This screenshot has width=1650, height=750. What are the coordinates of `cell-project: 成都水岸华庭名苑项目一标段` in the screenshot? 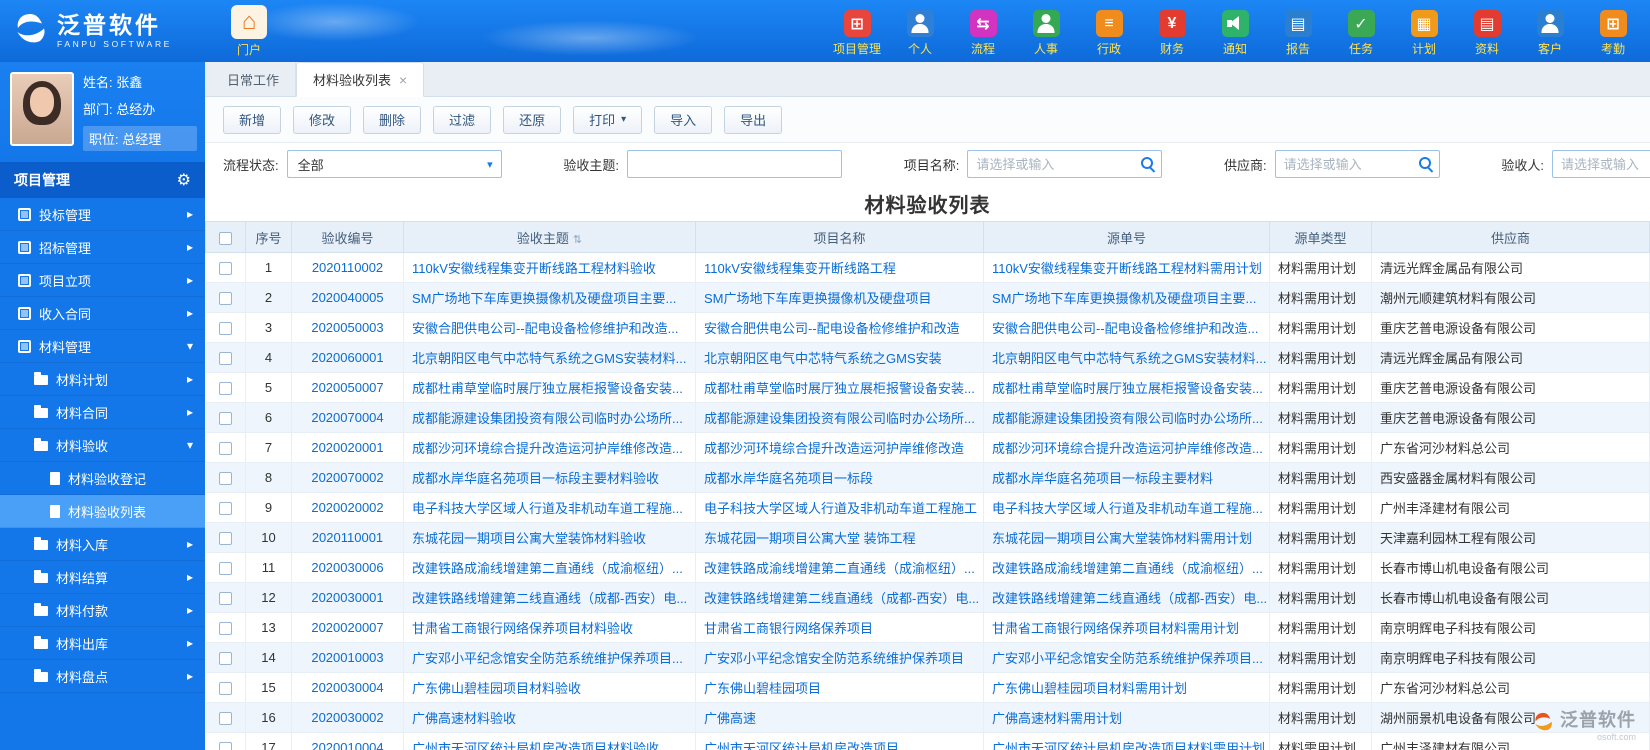 It's located at (839, 477).